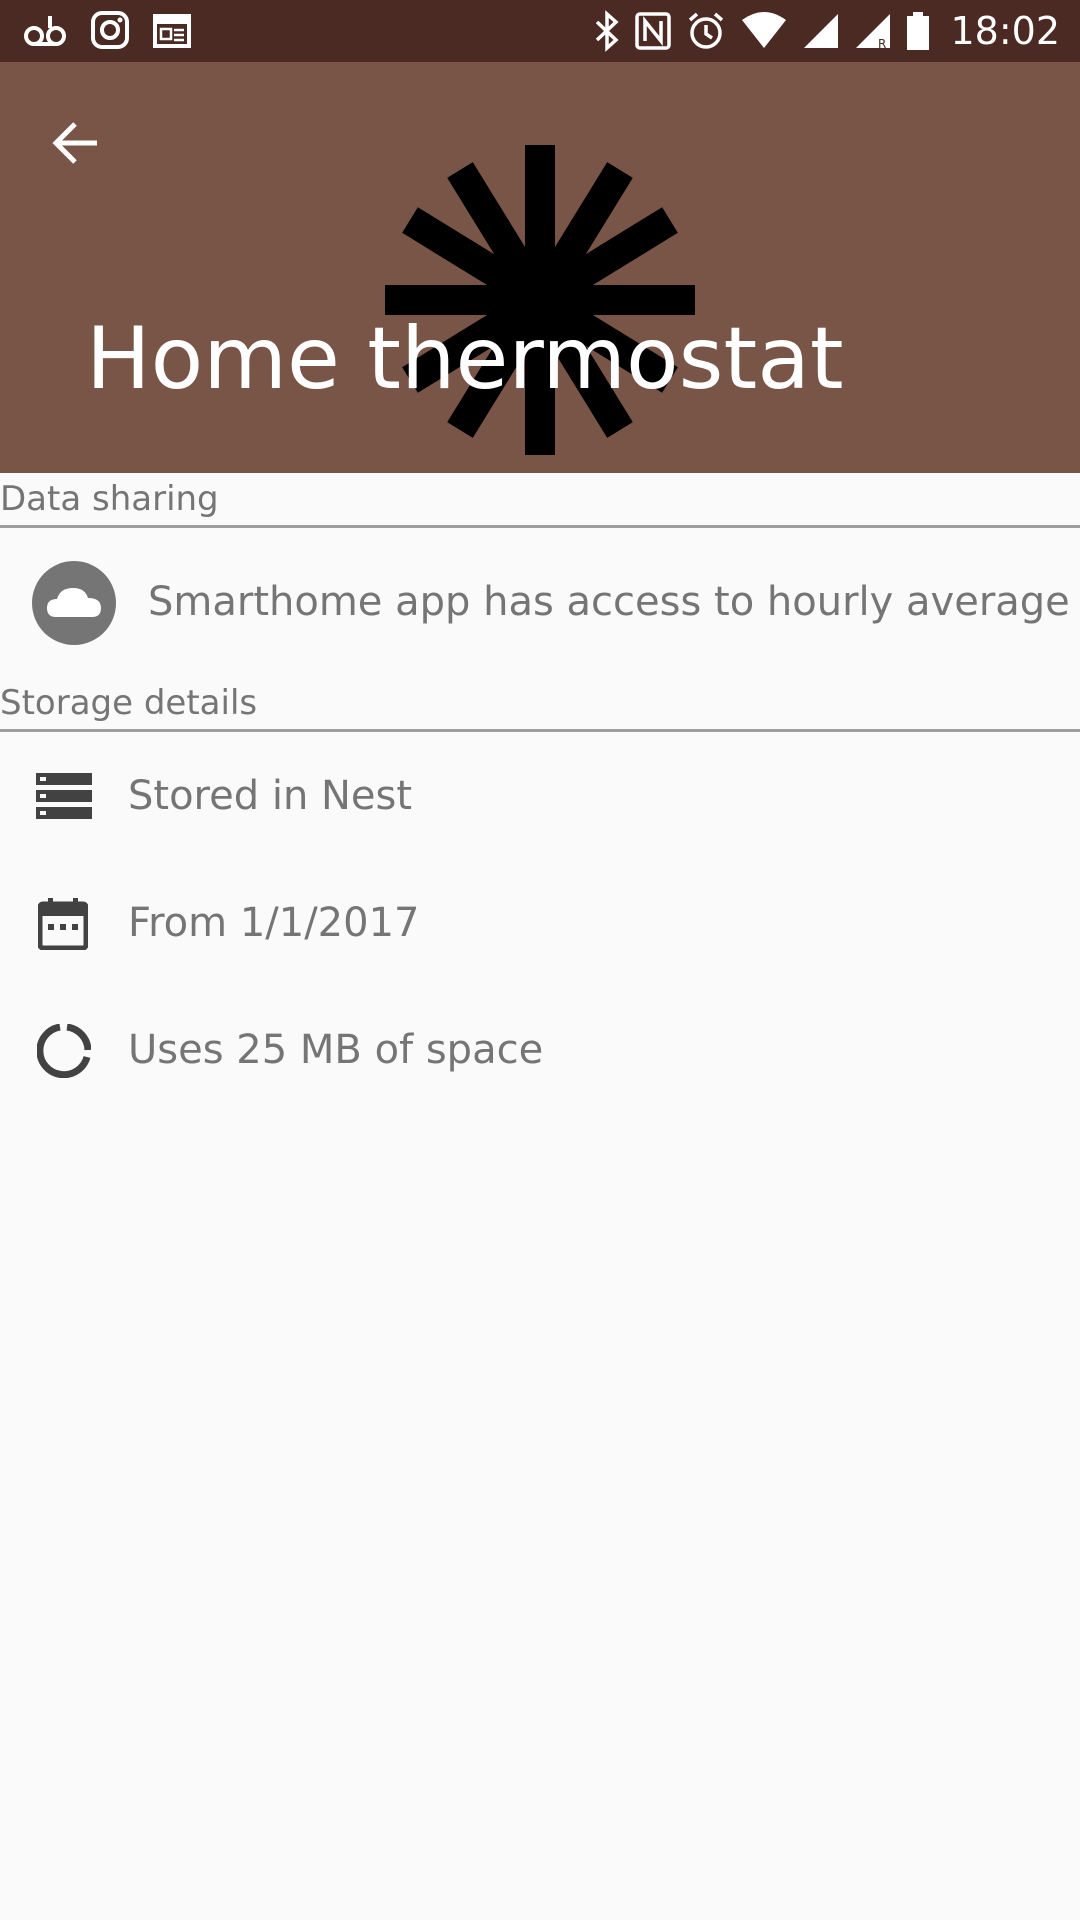 Image resolution: width=1080 pixels, height=1920 pixels. What do you see at coordinates (882, 43) in the screenshot?
I see `svg-text: R` at bounding box center [882, 43].